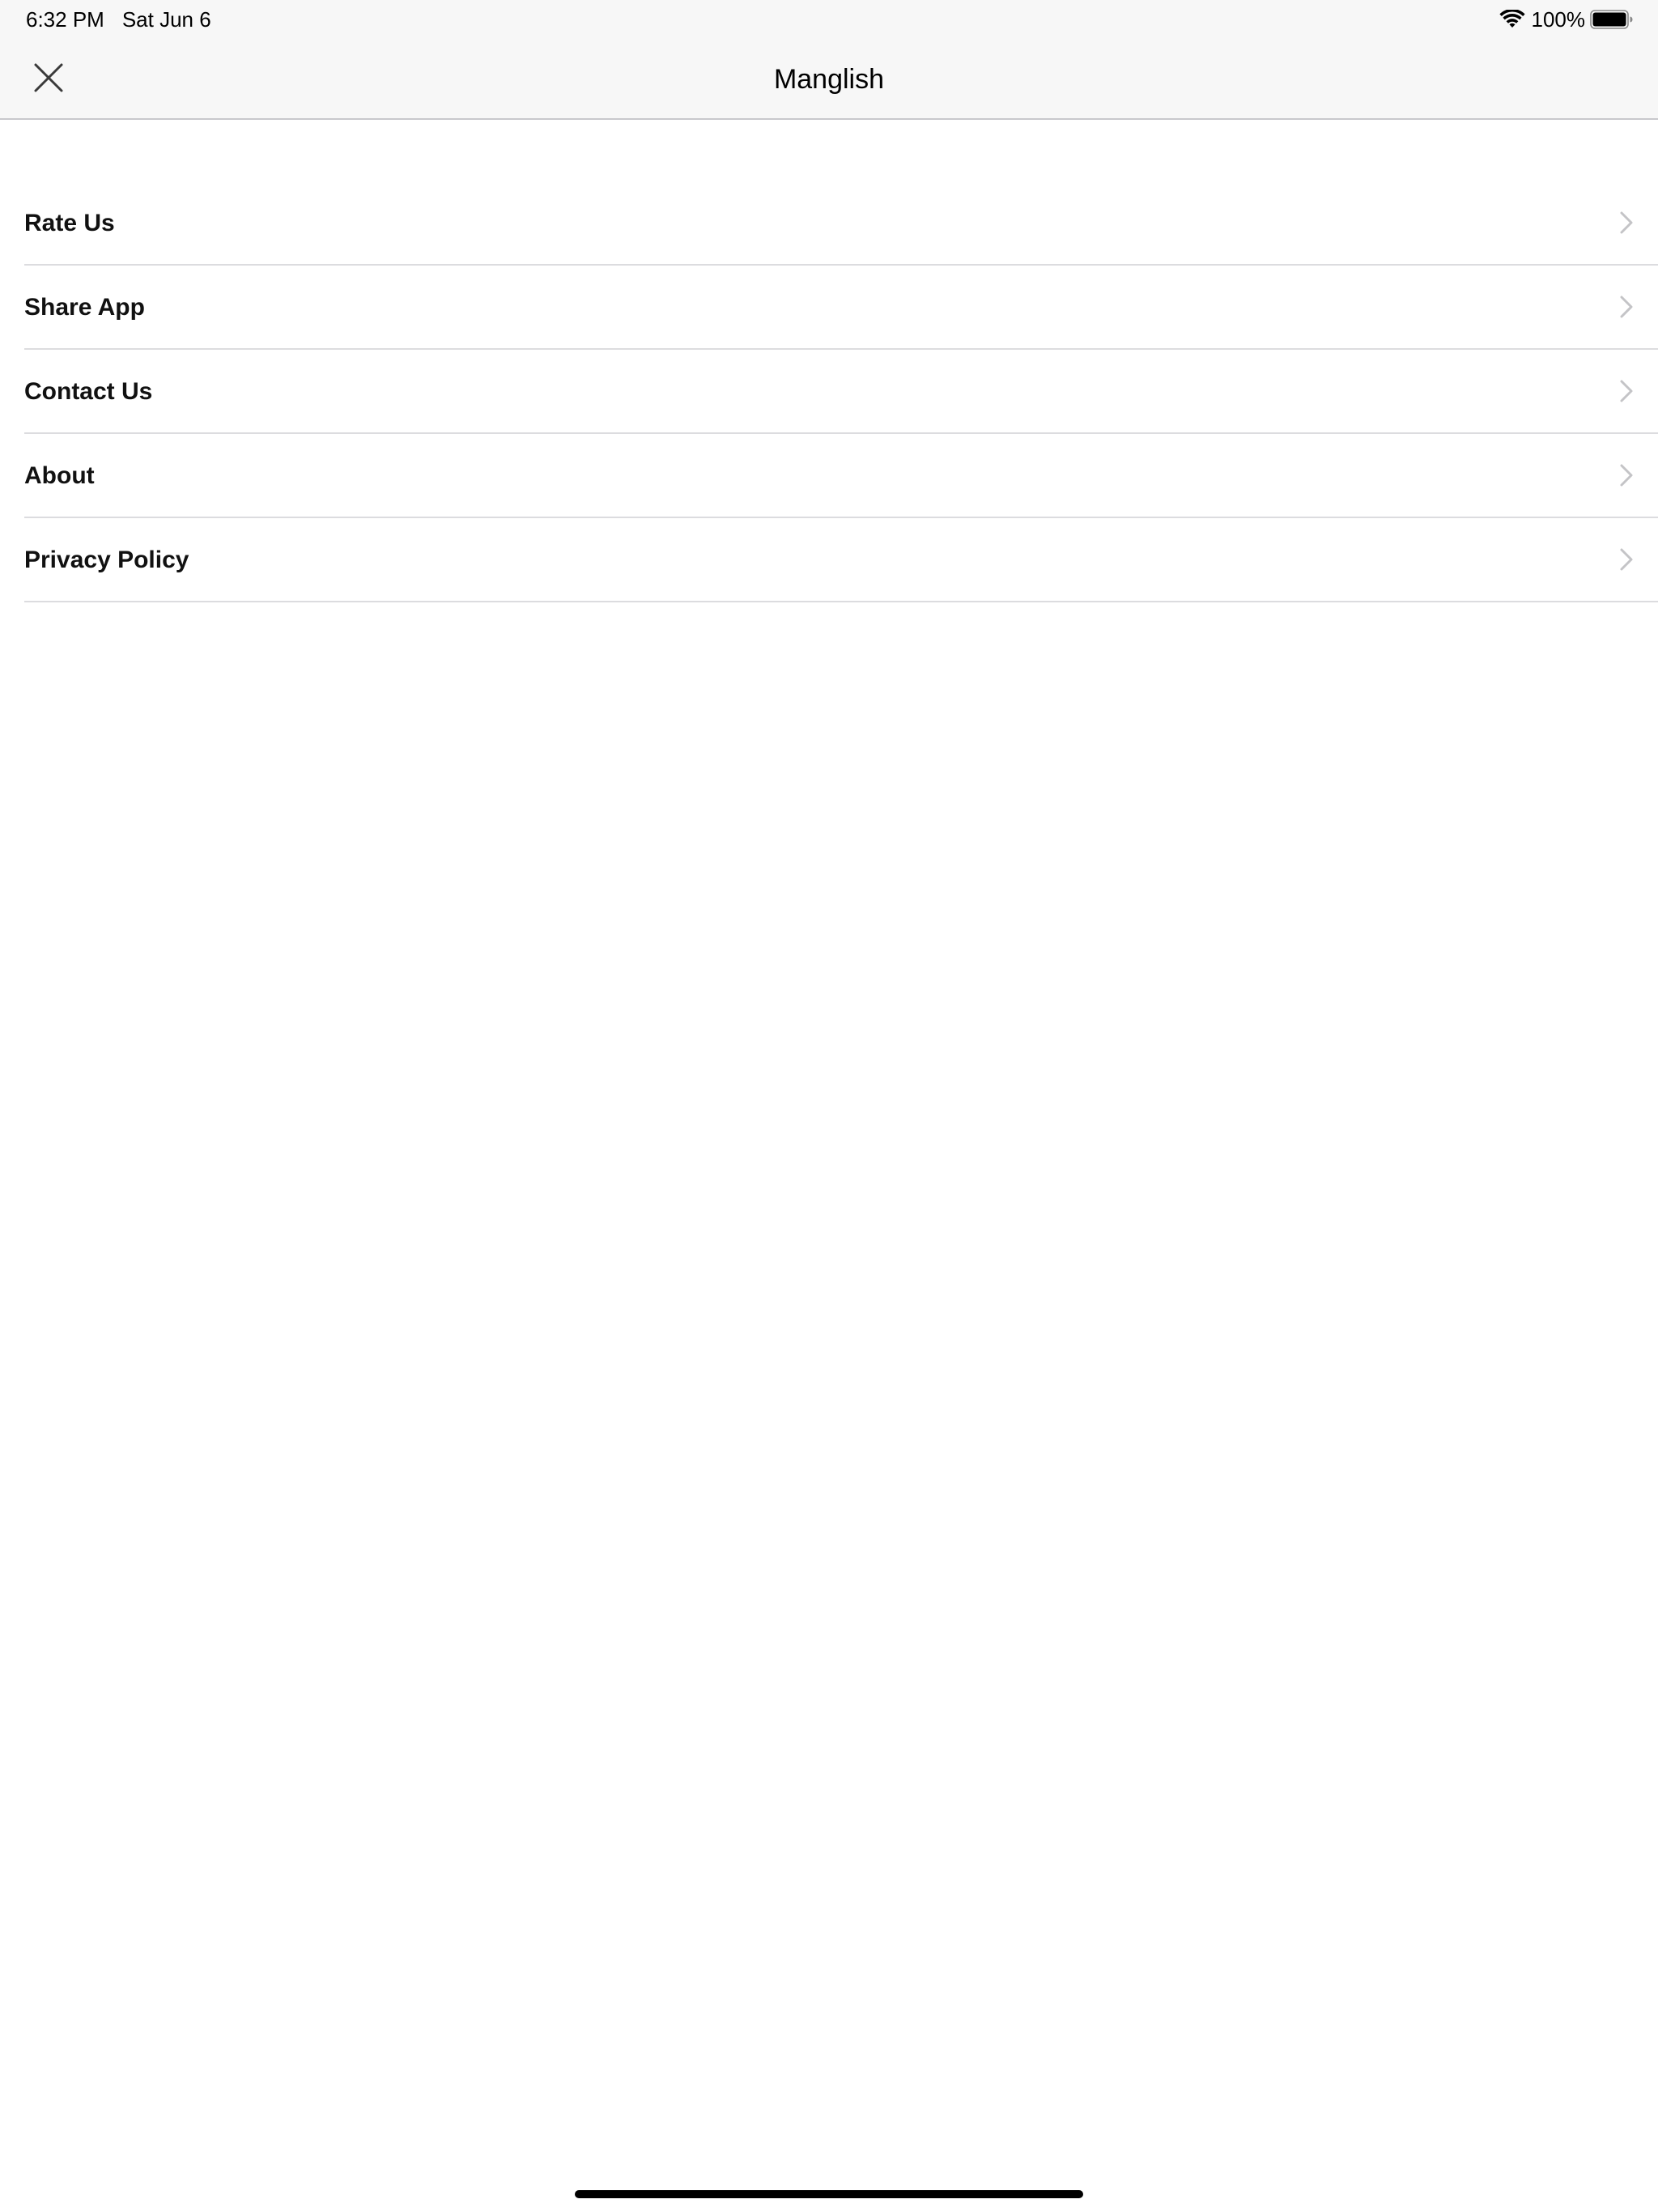 The height and width of the screenshot is (2212, 1658). I want to click on menu-item-label: Contact Us, so click(88, 391).